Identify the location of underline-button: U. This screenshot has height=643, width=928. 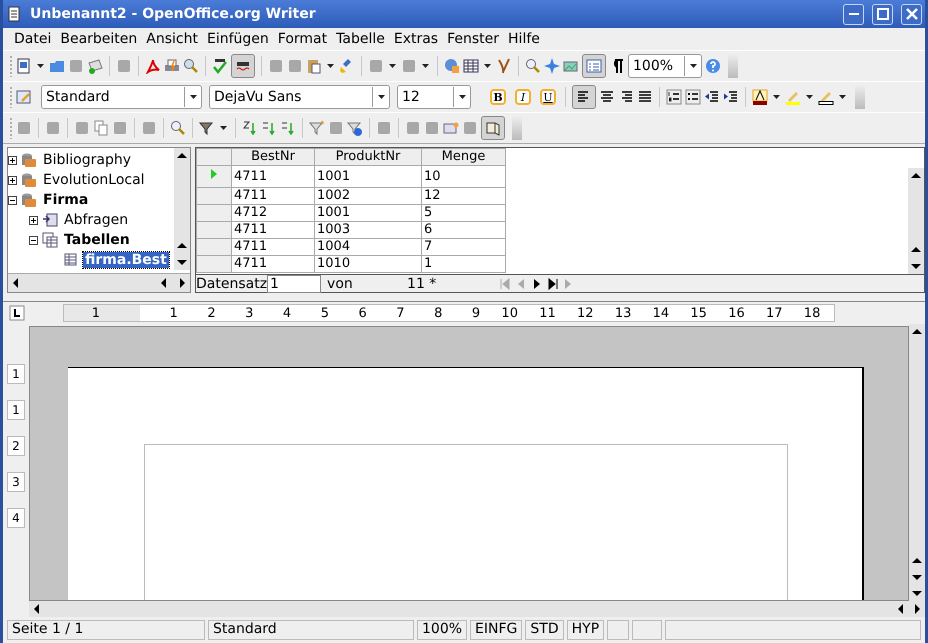
(548, 97).